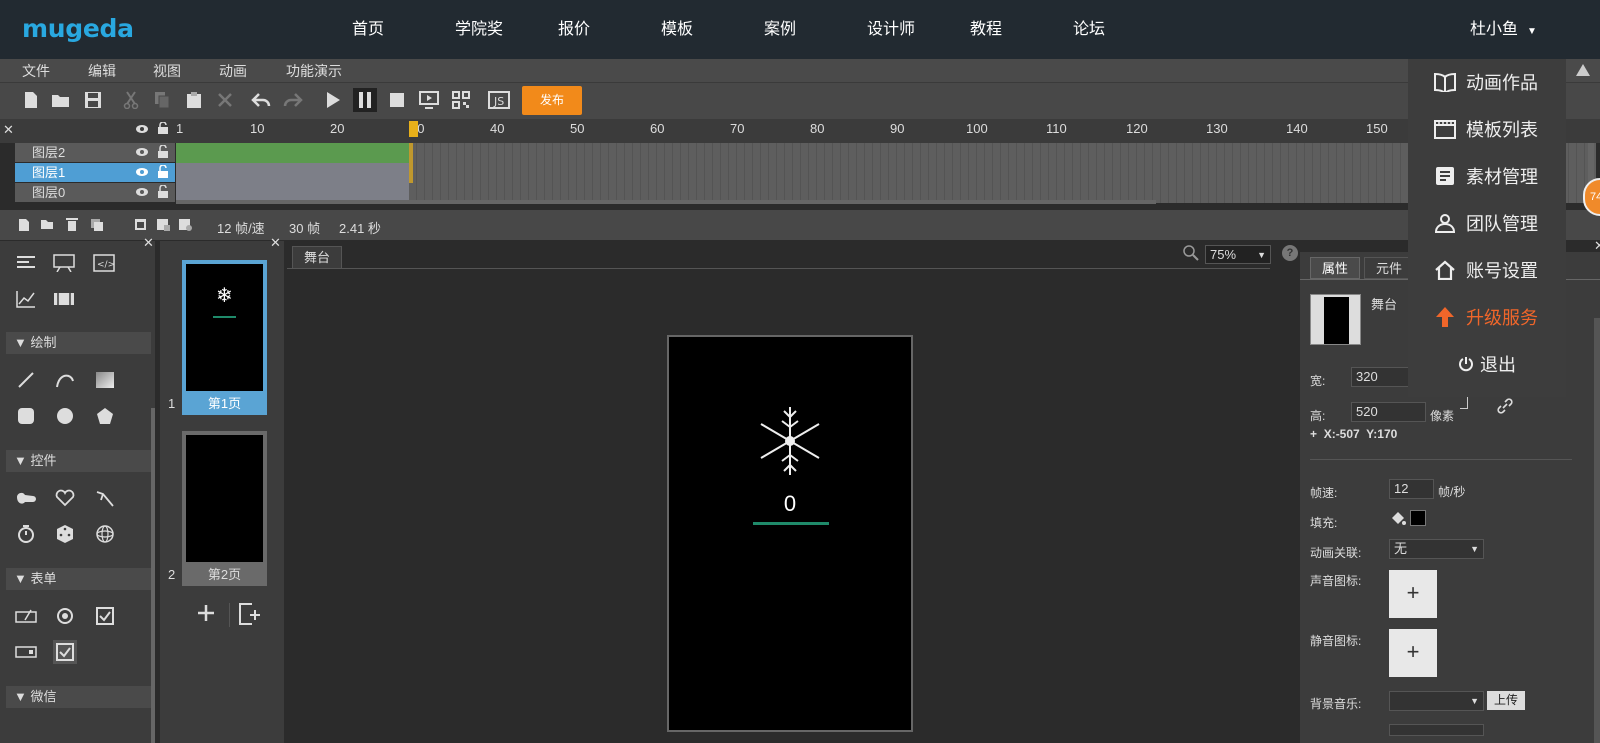  I want to click on close-timeline-icon: ✕, so click(8, 130).